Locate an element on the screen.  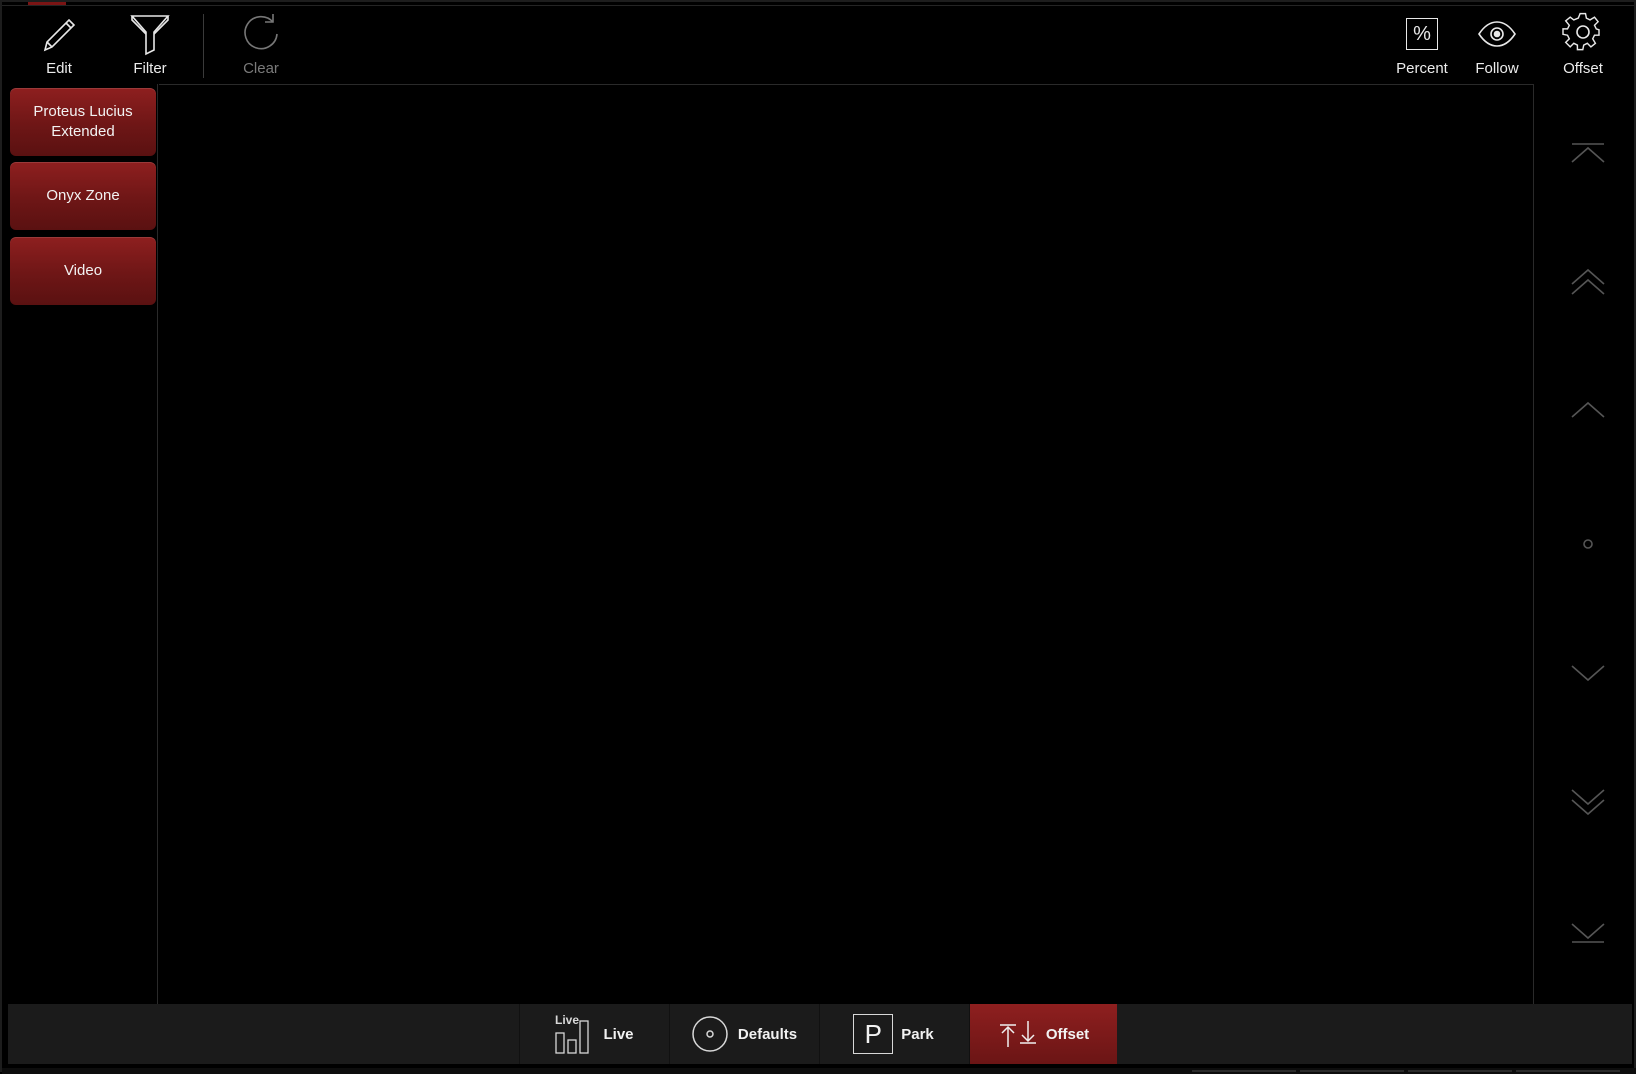
clear-label: Clear is located at coordinates (261, 68).